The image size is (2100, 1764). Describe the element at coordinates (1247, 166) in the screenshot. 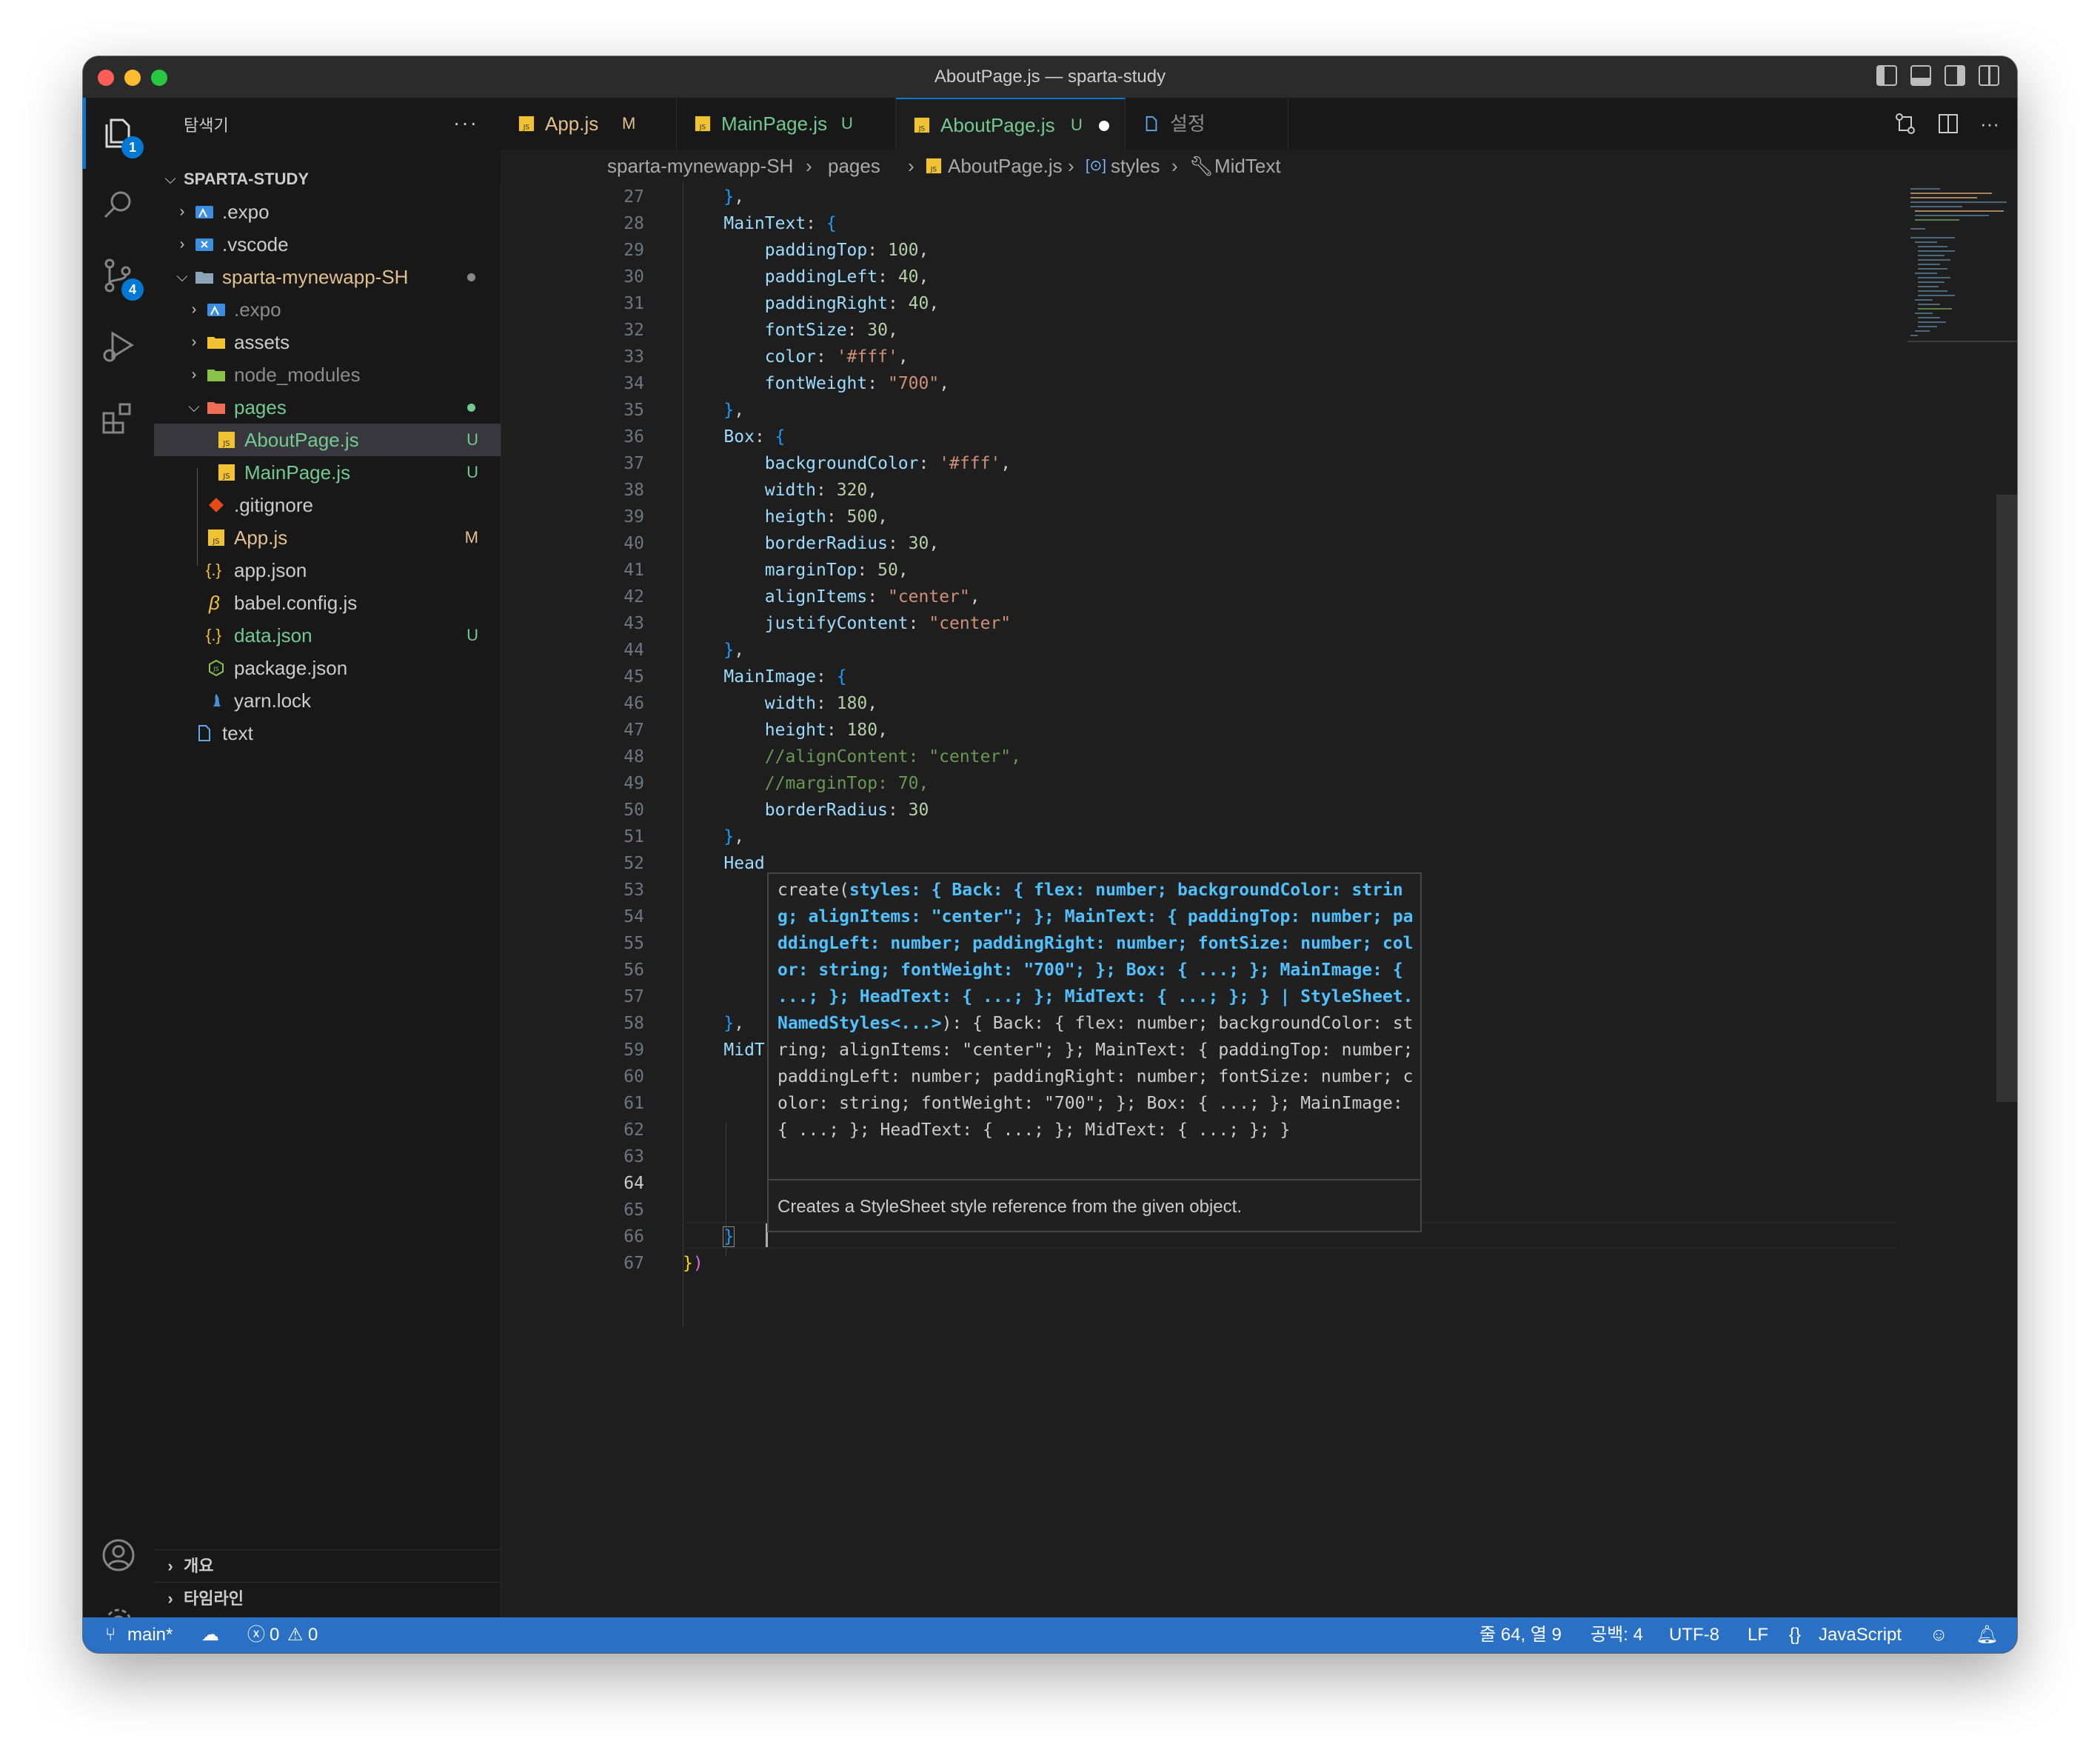

I see `breadcrumb-midtext: MidText` at that location.